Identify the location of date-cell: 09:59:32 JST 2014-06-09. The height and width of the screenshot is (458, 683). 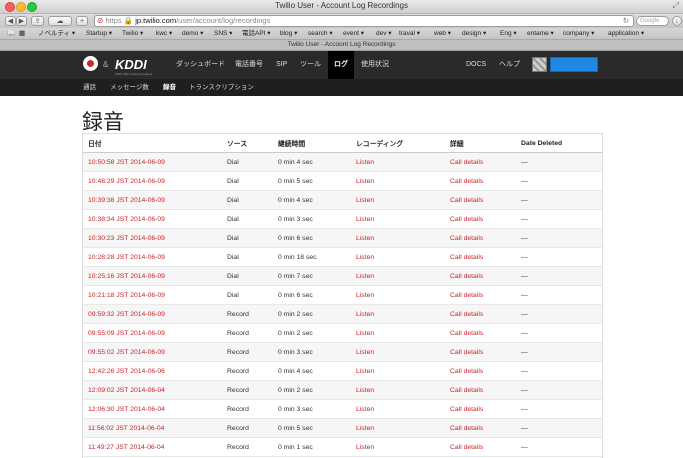
(152, 314).